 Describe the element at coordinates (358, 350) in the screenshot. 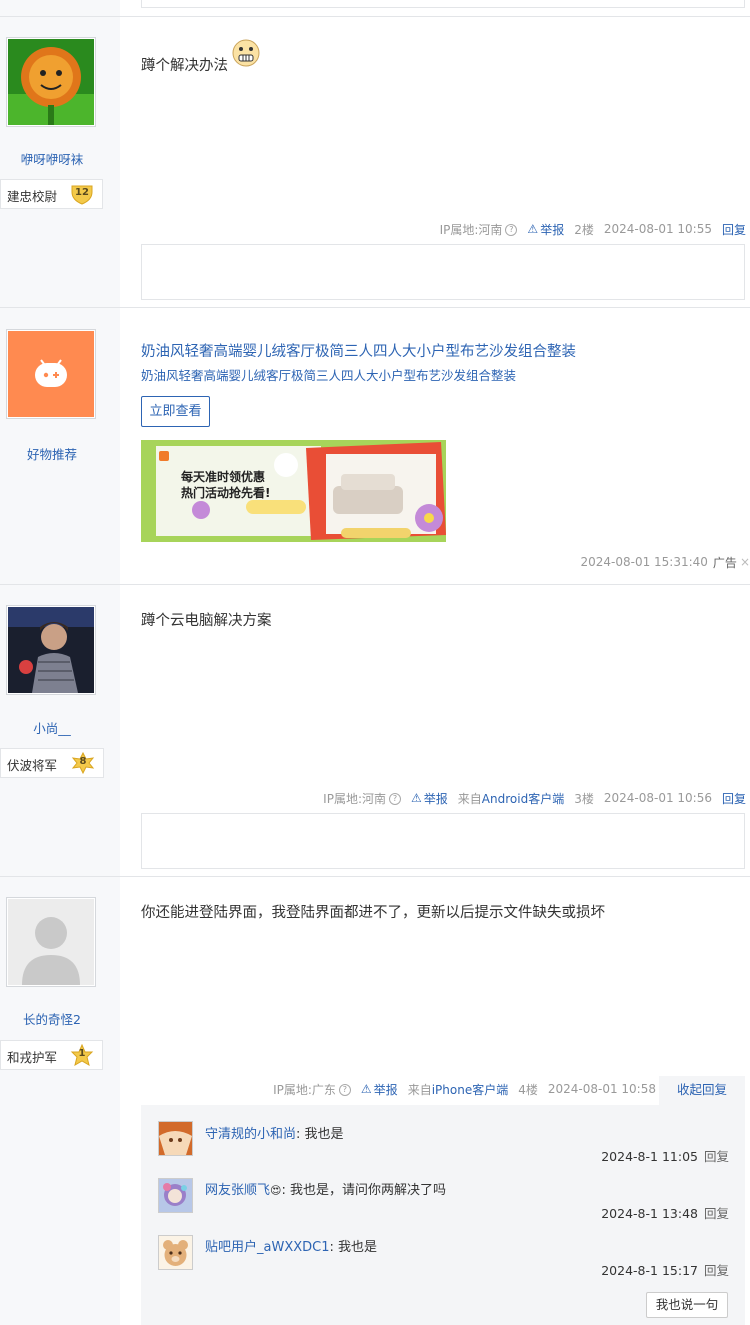

I see `ad-title: 奶油风轻奢高端婴儿绒客厅极简三人四人大小户型布艺沙发组合整装` at that location.